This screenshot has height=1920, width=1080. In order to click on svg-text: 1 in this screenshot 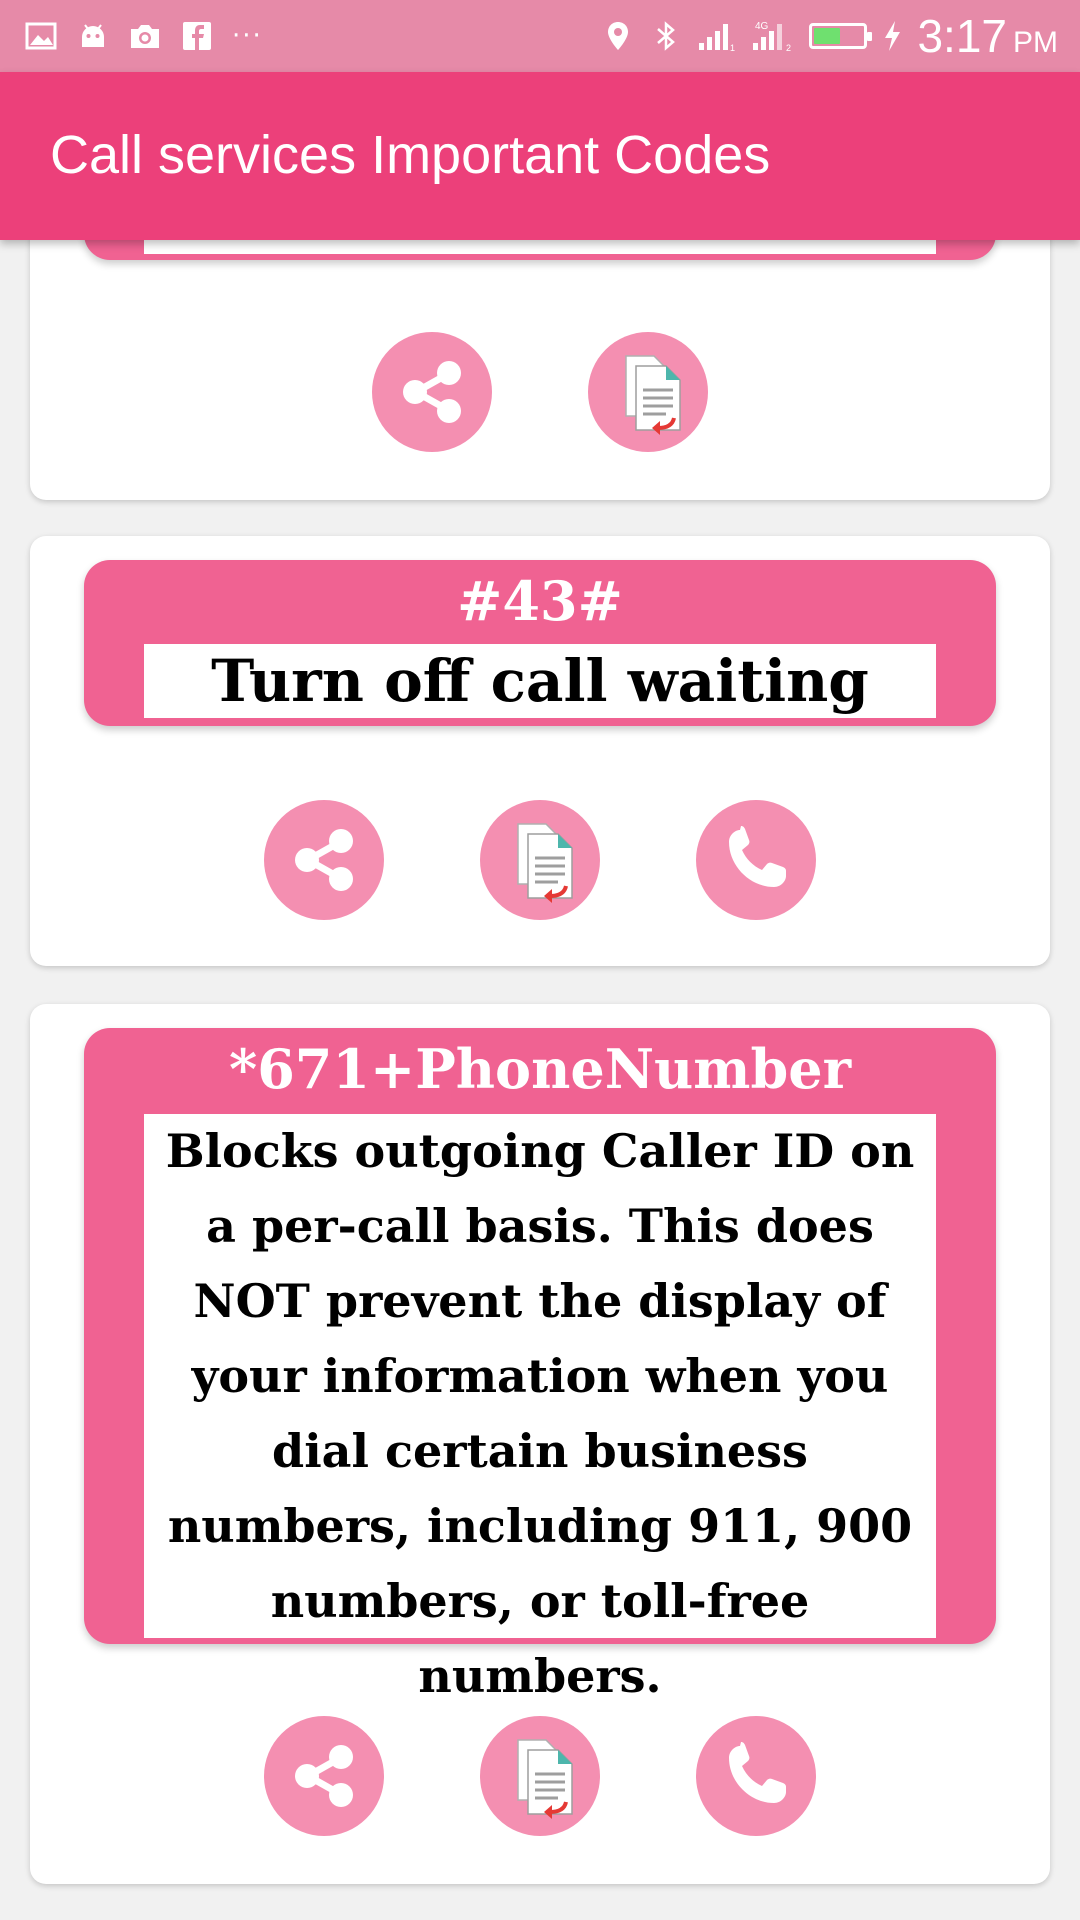, I will do `click(732, 48)`.